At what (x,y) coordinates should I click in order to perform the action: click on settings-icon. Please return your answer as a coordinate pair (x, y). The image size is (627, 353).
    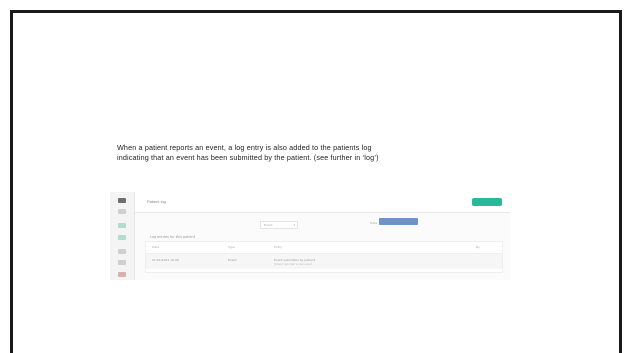
    Looking at the image, I should click on (122, 262).